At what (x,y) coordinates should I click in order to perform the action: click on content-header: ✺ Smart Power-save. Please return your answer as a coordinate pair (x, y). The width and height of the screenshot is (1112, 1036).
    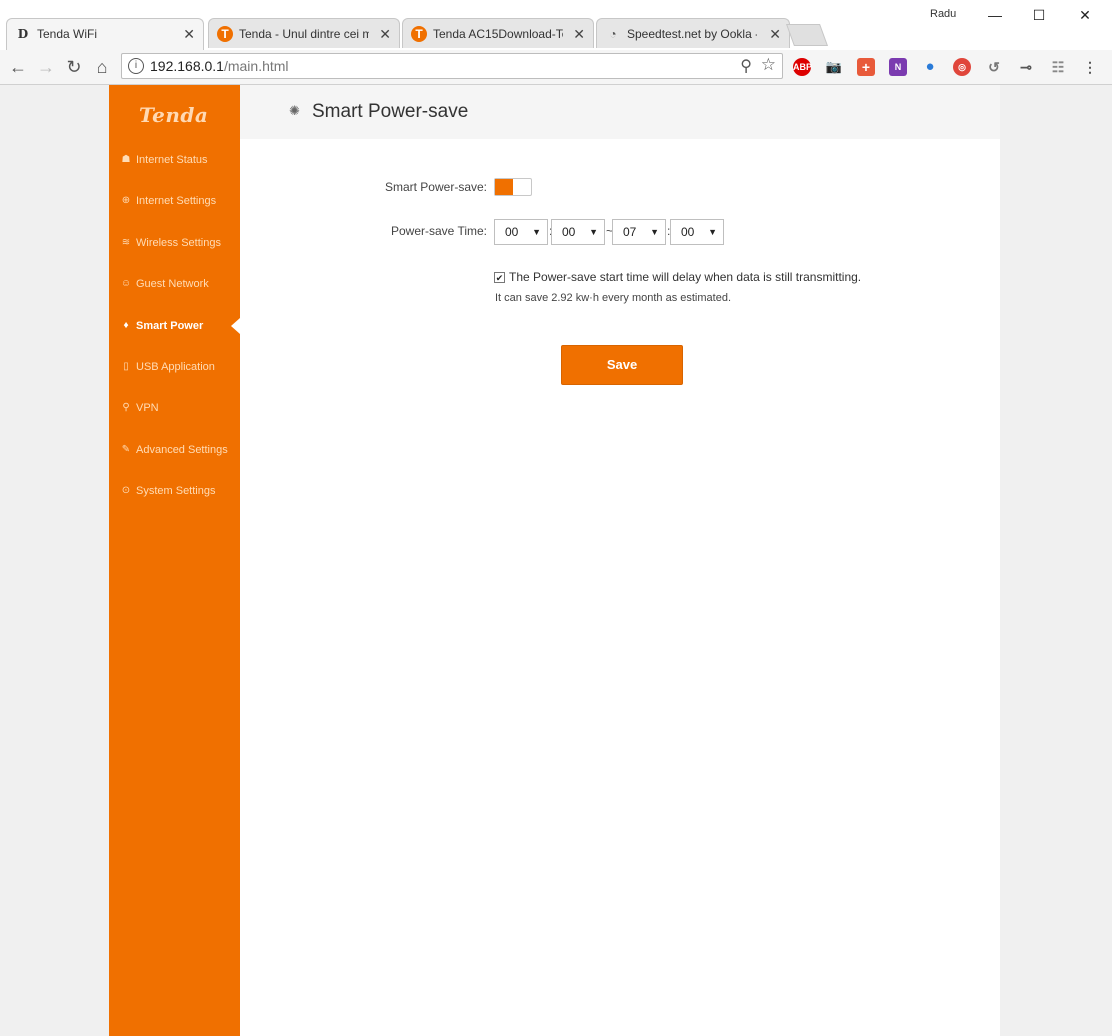
    Looking at the image, I should click on (620, 112).